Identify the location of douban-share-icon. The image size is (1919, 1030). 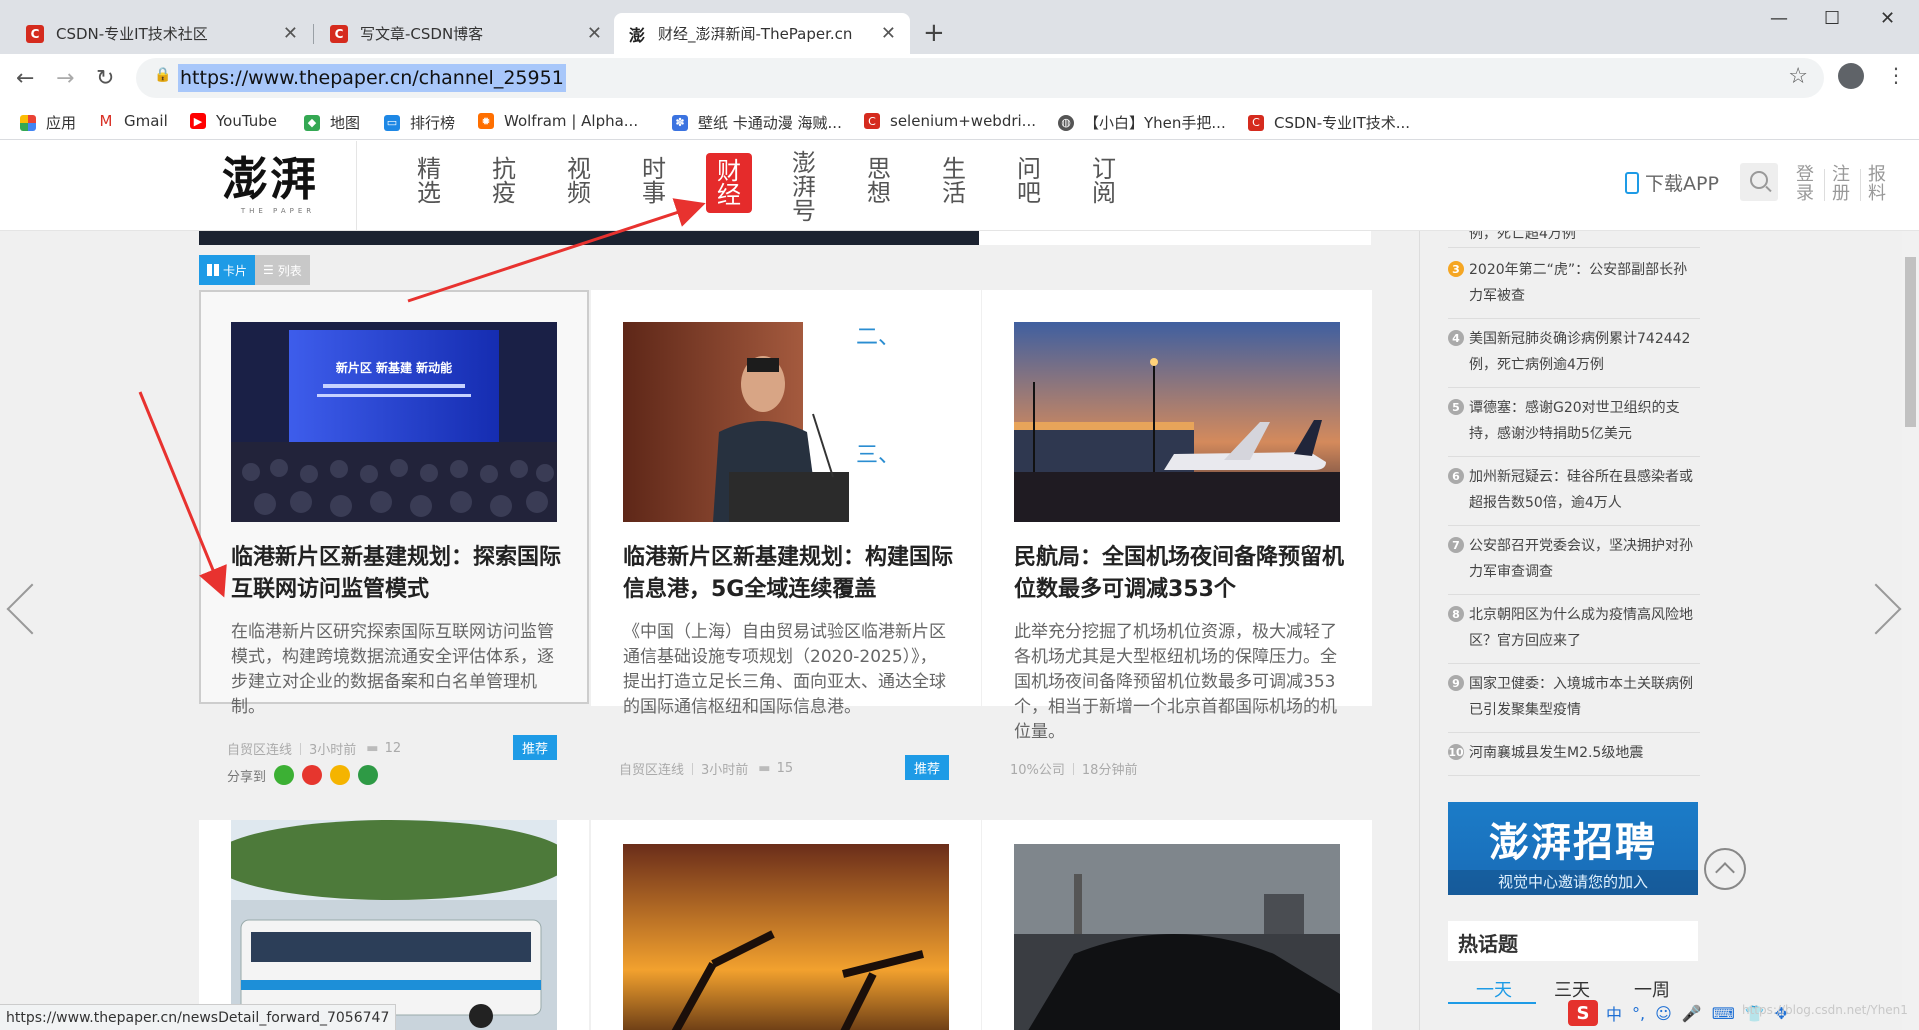
(368, 775).